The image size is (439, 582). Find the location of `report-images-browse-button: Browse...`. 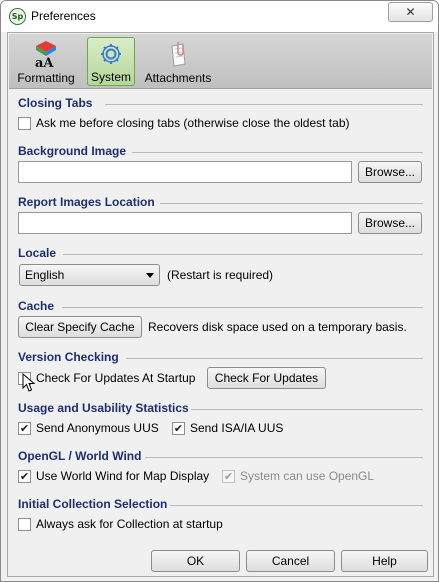

report-images-browse-button: Browse... is located at coordinates (390, 223).